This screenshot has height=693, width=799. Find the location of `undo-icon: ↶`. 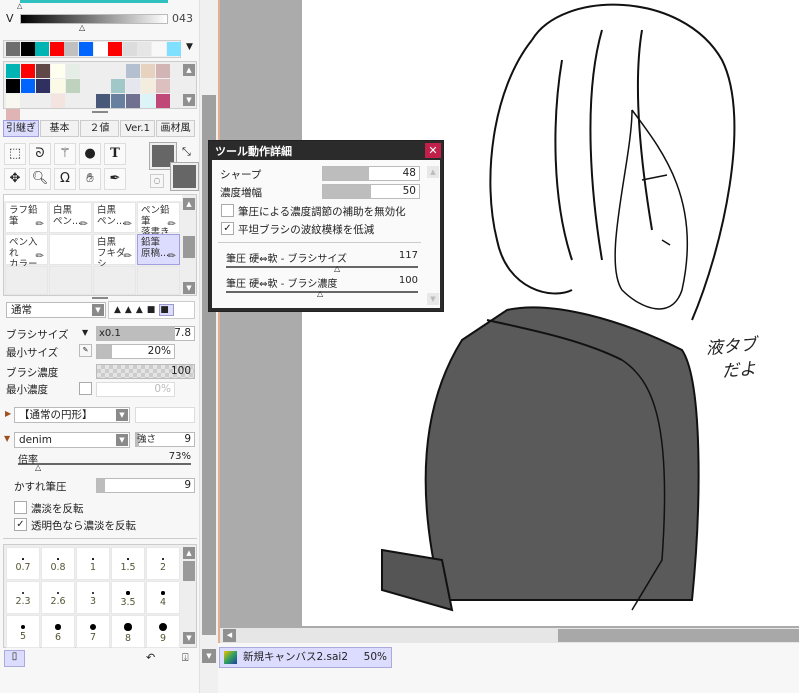

undo-icon: ↶ is located at coordinates (150, 657).